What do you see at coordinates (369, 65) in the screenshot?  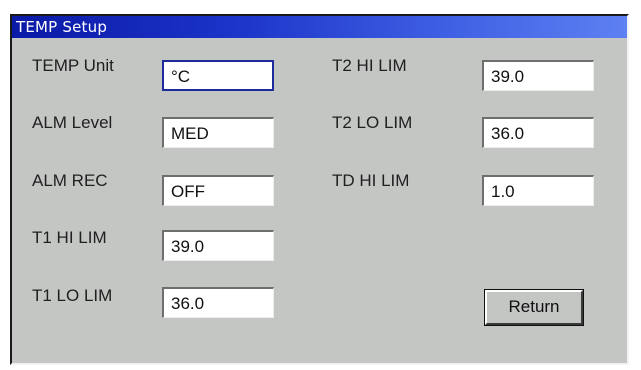 I see `t2-hi-lim-label: T2 HI LIM` at bounding box center [369, 65].